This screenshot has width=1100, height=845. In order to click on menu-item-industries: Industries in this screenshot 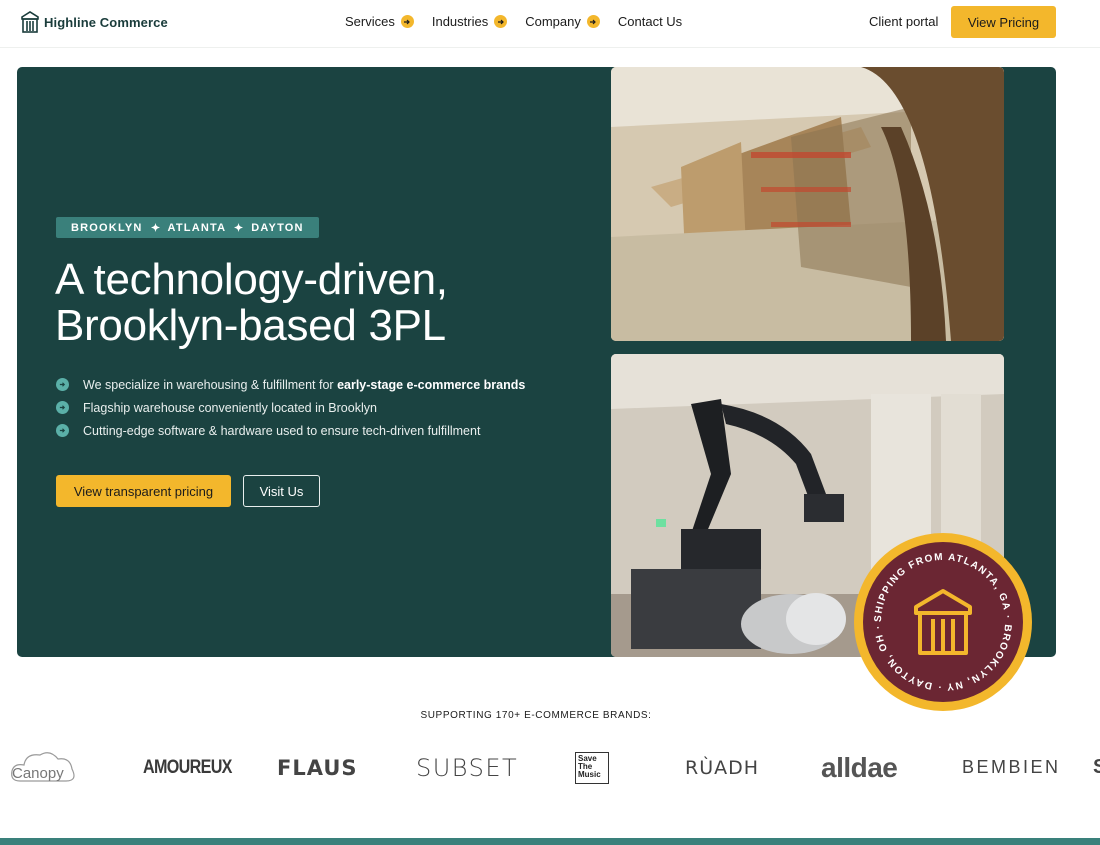, I will do `click(469, 21)`.